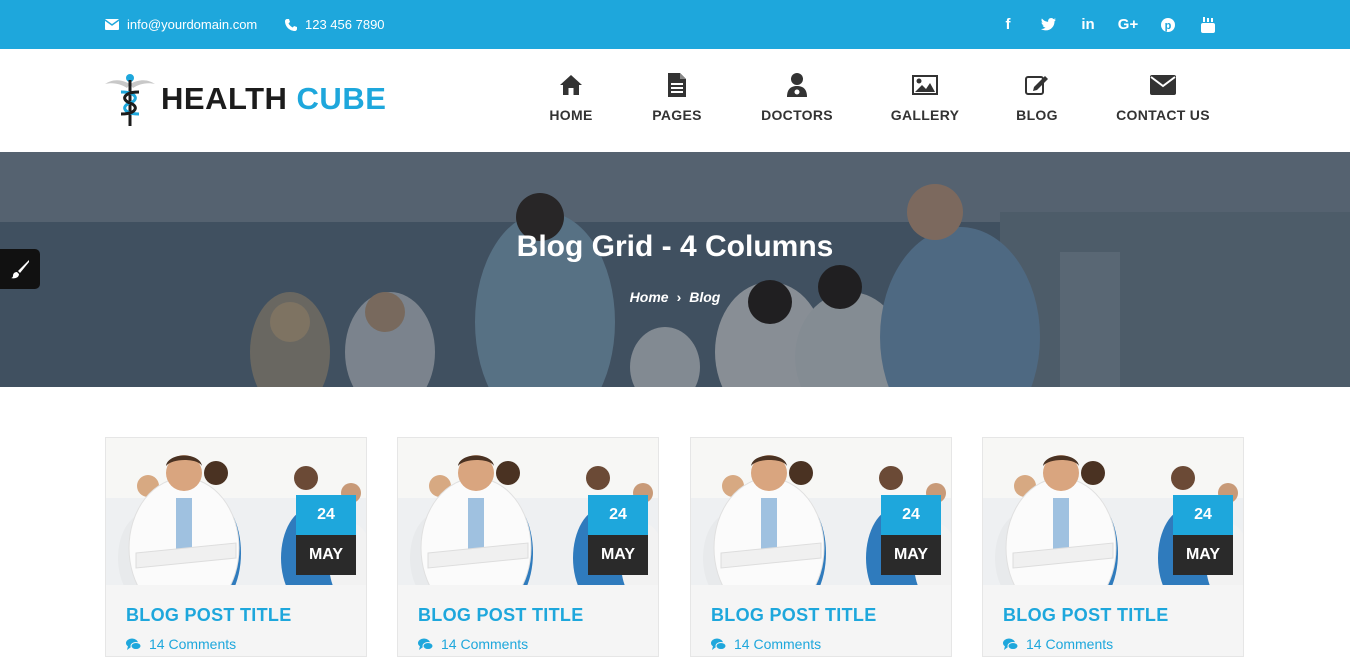 The width and height of the screenshot is (1350, 657). I want to click on contact-email: info@yourdomain.com, so click(181, 24).